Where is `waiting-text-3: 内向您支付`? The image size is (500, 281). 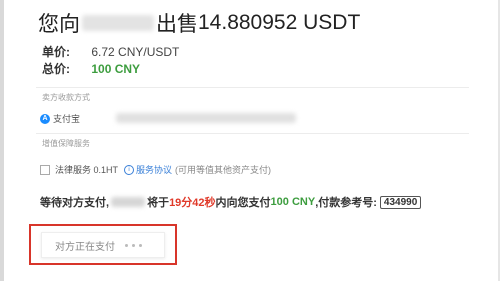 waiting-text-3: 内向您支付 is located at coordinates (243, 203).